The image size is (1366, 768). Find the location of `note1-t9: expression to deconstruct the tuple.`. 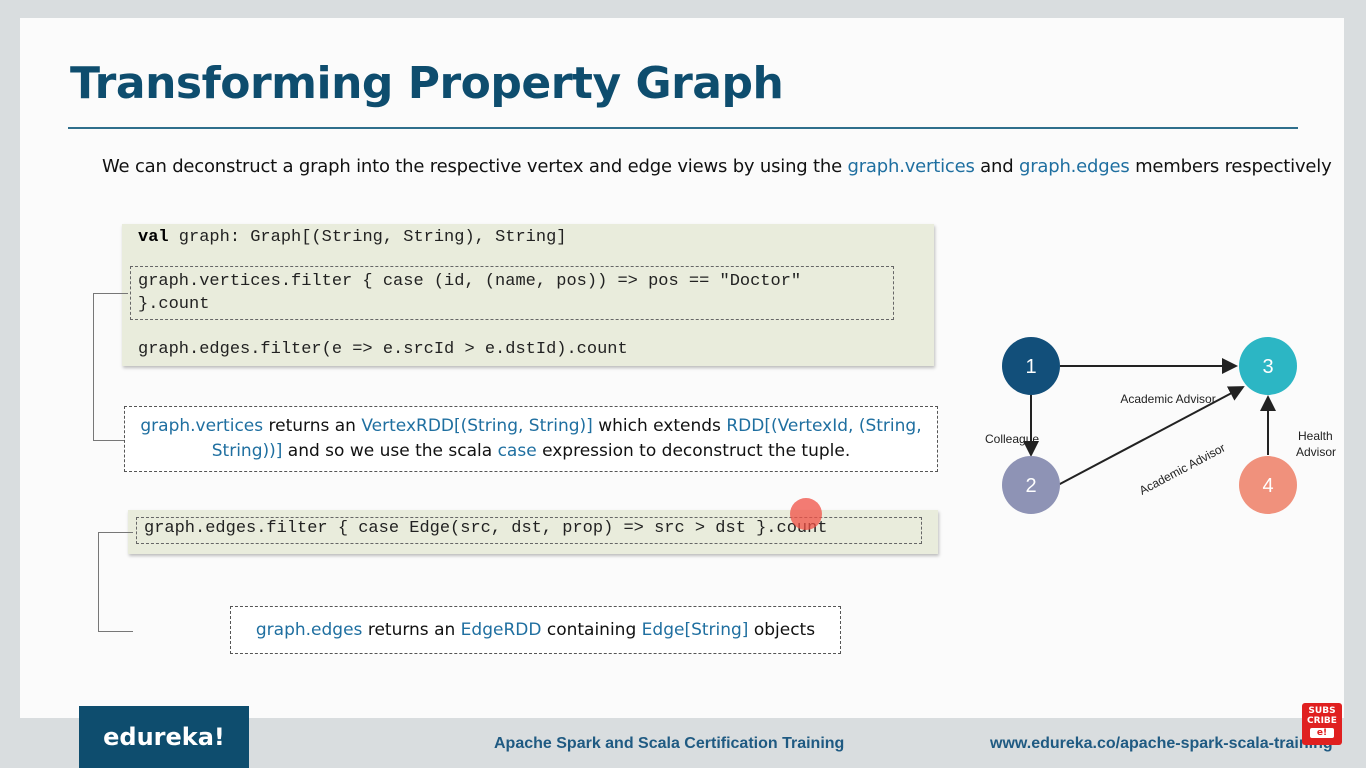

note1-t9: expression to deconstruct the tuple. is located at coordinates (693, 451).